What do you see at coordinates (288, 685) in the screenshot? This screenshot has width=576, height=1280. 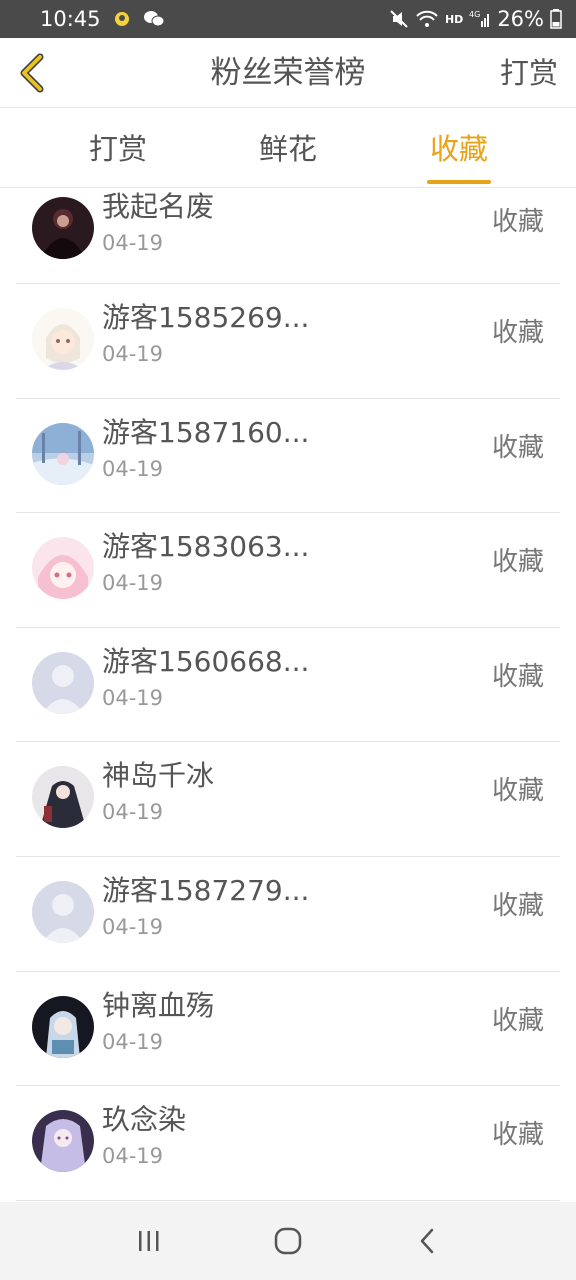 I see `list-item: 游客1560668... 04-19 收藏` at bounding box center [288, 685].